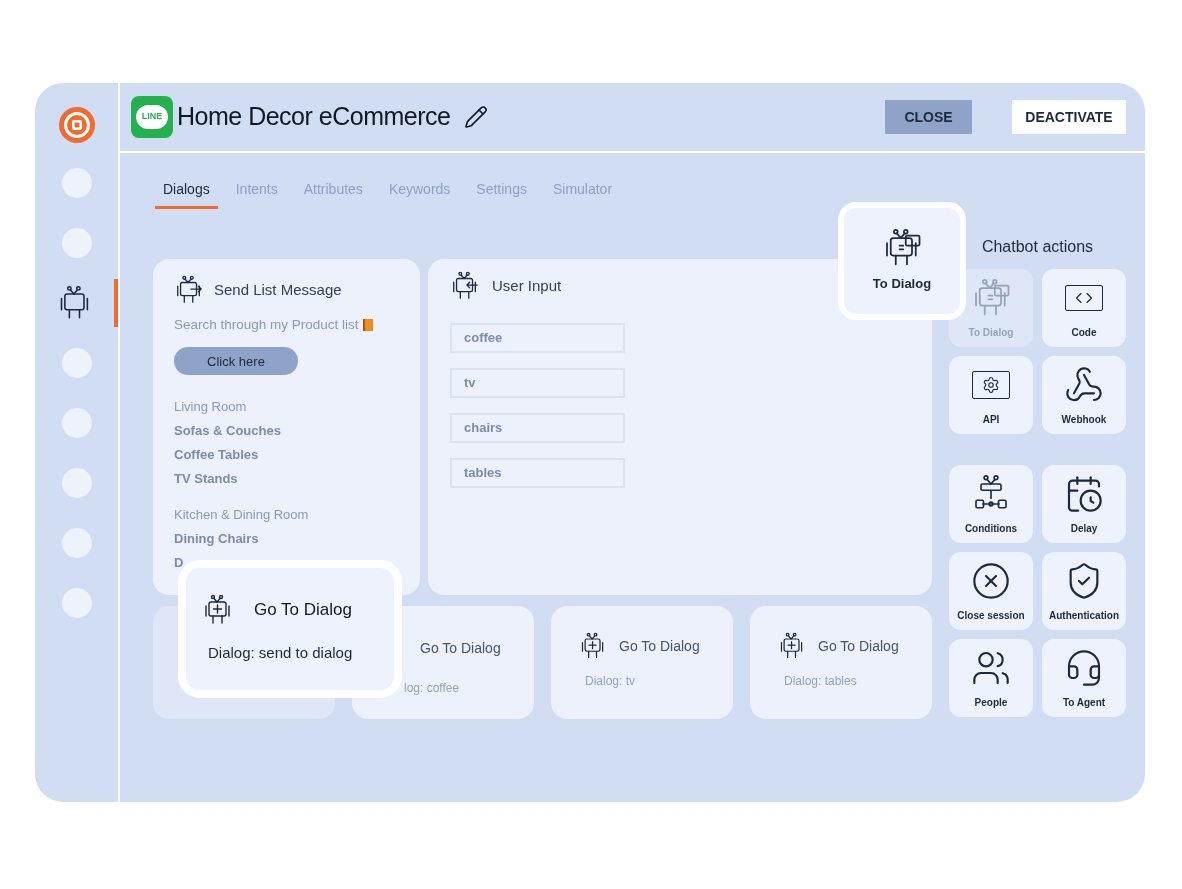 Image resolution: width=1182 pixels, height=889 pixels. What do you see at coordinates (76, 125) in the screenshot?
I see `logo-icon` at bounding box center [76, 125].